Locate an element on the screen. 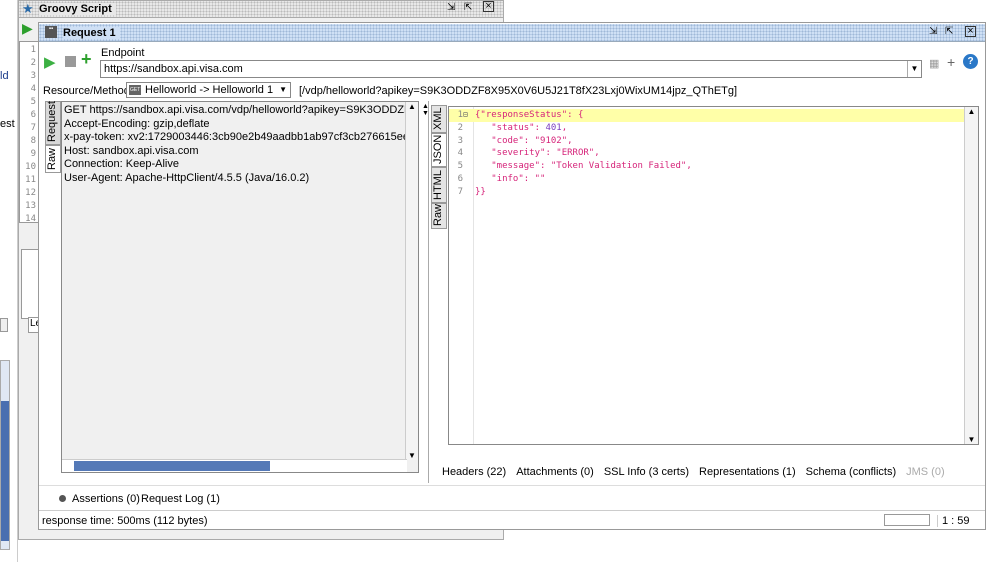 Image resolution: width=999 pixels, height=562 pixels. json-line: 2 "status": 401, is located at coordinates (707, 128).